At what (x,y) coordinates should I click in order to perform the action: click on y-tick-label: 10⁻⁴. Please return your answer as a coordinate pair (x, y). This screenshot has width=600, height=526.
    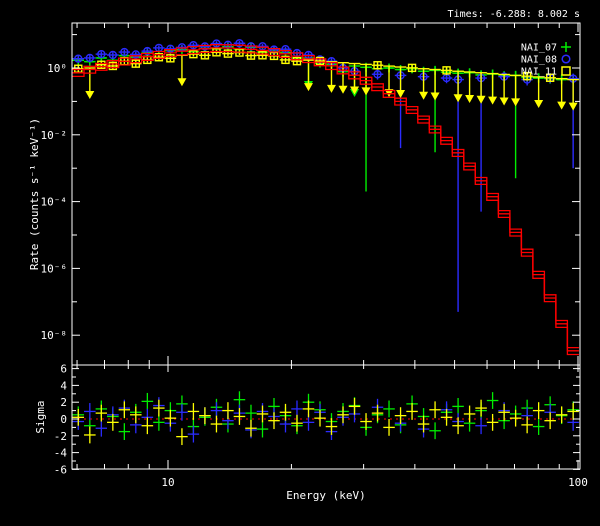
    Looking at the image, I should click on (54, 202).